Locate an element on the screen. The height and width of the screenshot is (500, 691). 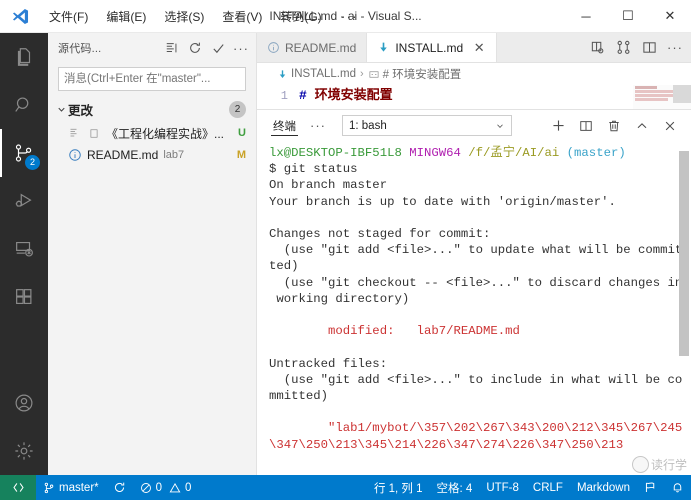
scm-file-row: 《工程化编程实战》... U is located at coordinates (152, 133).